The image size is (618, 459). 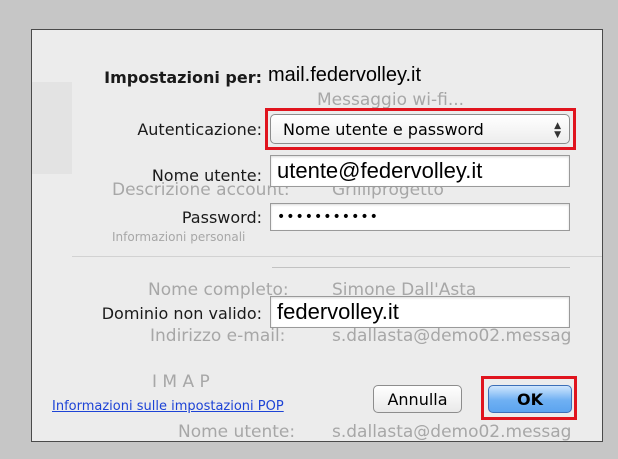 What do you see at coordinates (452, 336) in the screenshot?
I see `background-email-value: s.dallasta@demo02.messag` at bounding box center [452, 336].